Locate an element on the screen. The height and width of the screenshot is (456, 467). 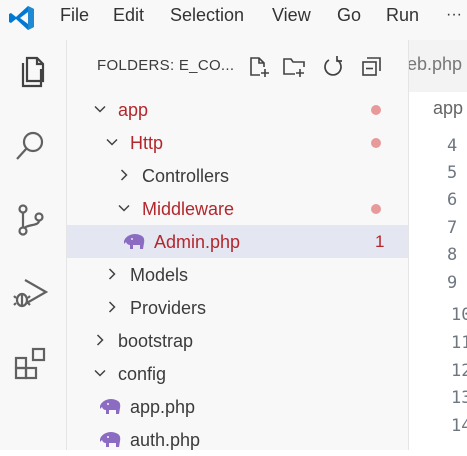
tree-row-app-php: app.php is located at coordinates (237, 406).